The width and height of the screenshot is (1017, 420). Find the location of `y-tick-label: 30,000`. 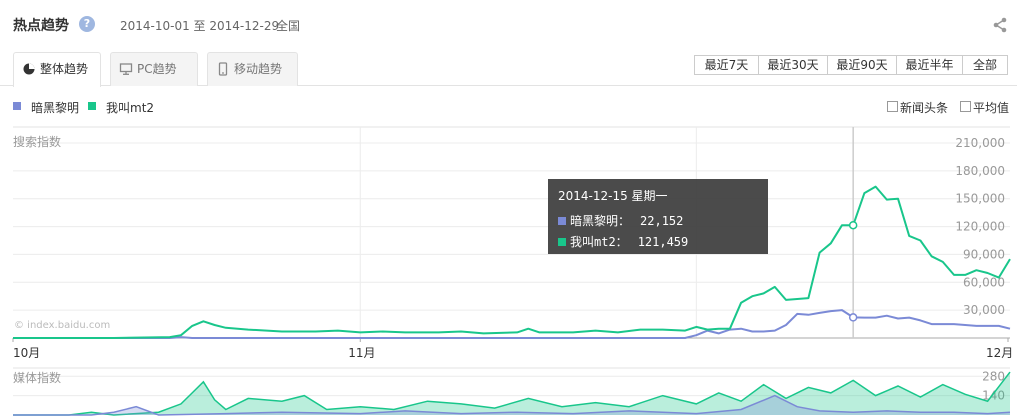

y-tick-label: 30,000 is located at coordinates (984, 310).